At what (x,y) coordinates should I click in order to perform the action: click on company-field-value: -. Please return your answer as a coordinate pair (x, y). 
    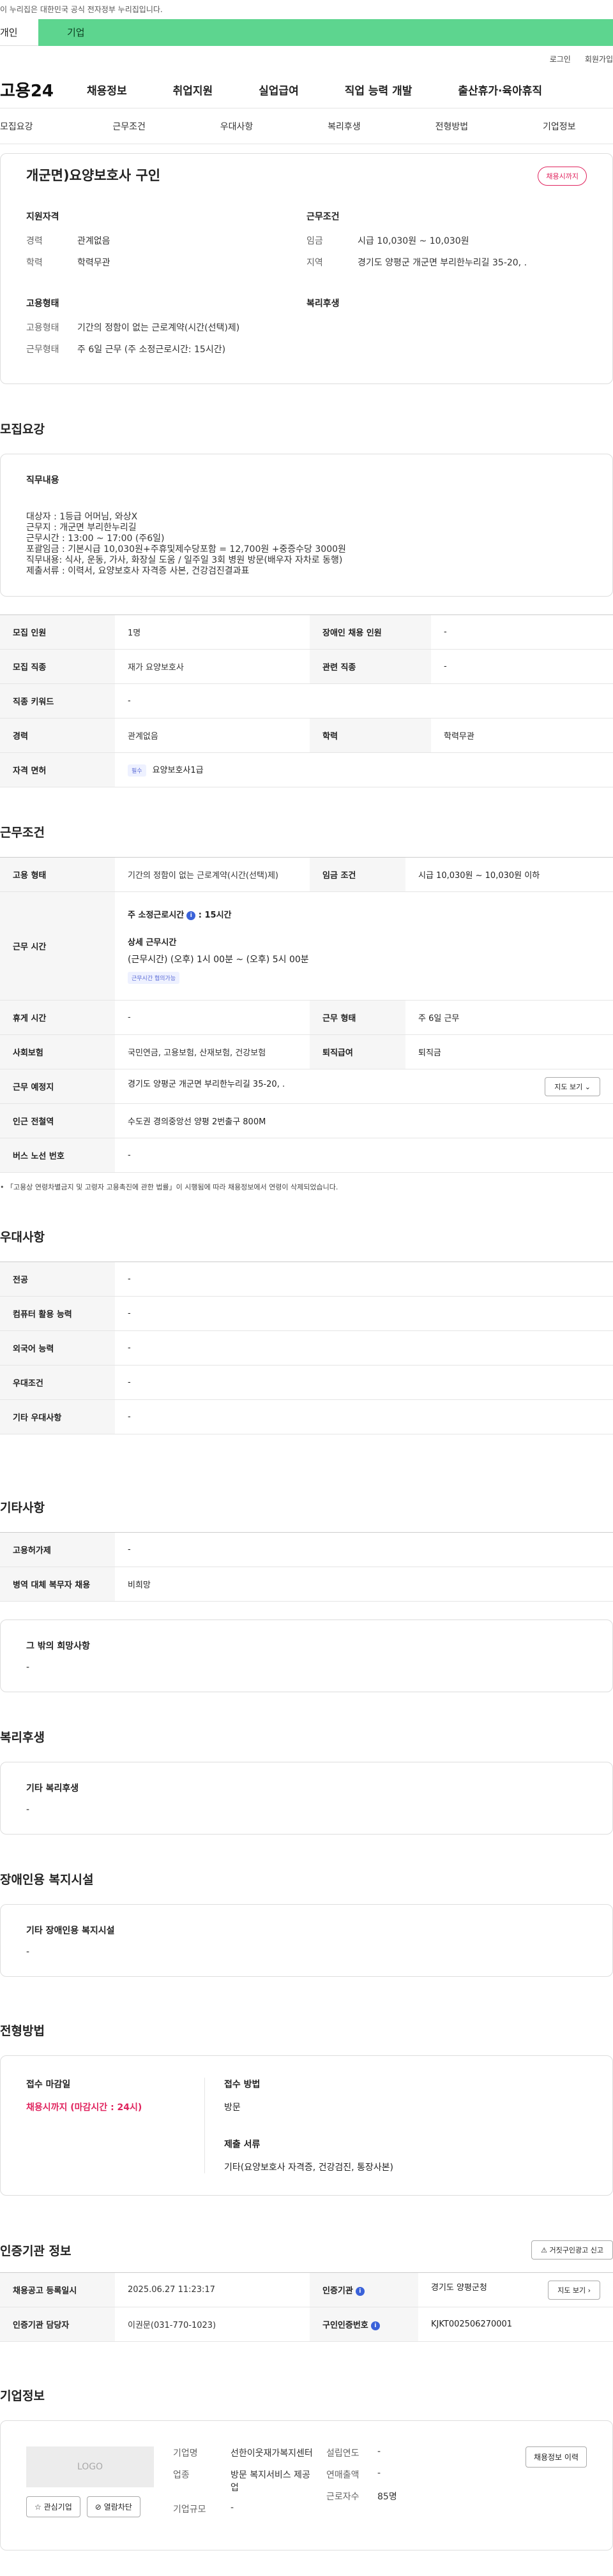
    Looking at the image, I should click on (233, 2508).